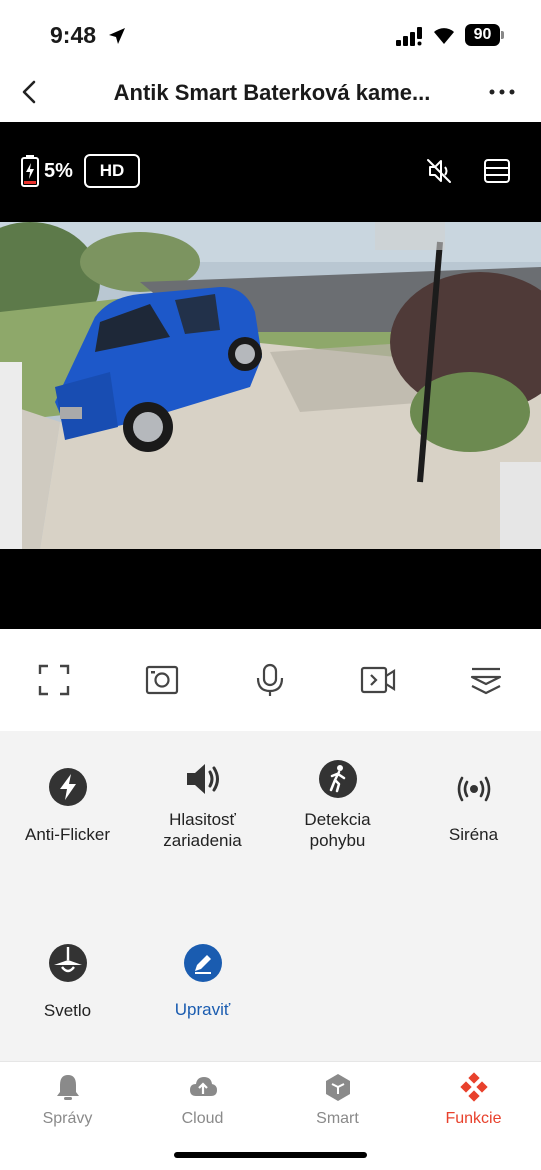  What do you see at coordinates (439, 171) in the screenshot?
I see `speaker-muted-icon` at bounding box center [439, 171].